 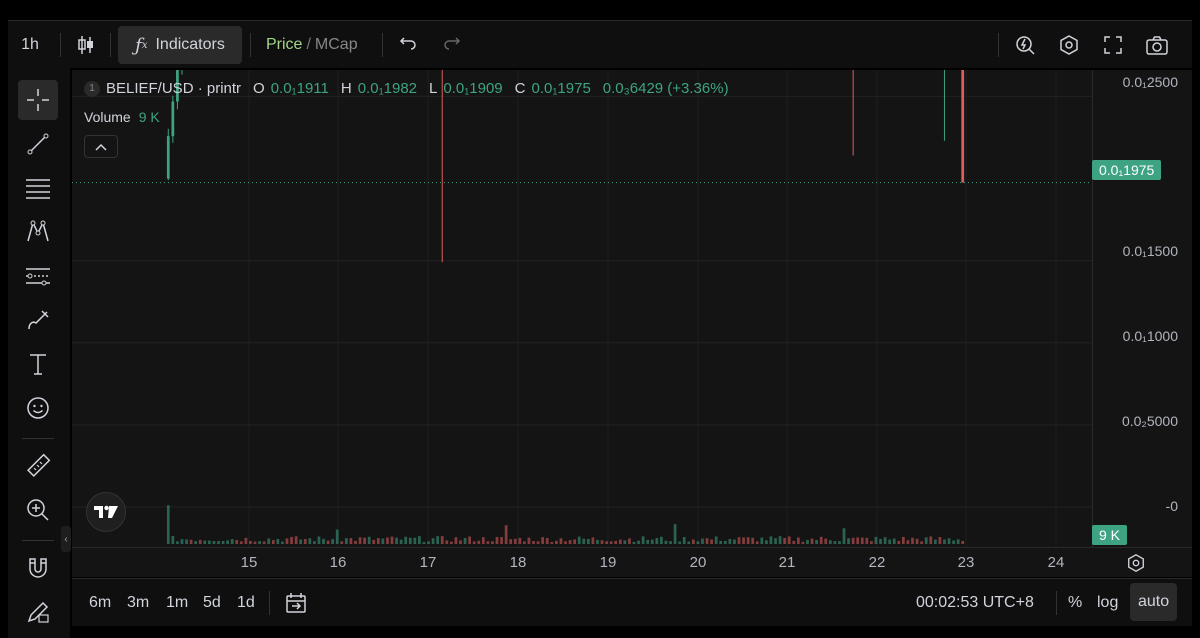 I want to click on forecast-tool, so click(x=38, y=276).